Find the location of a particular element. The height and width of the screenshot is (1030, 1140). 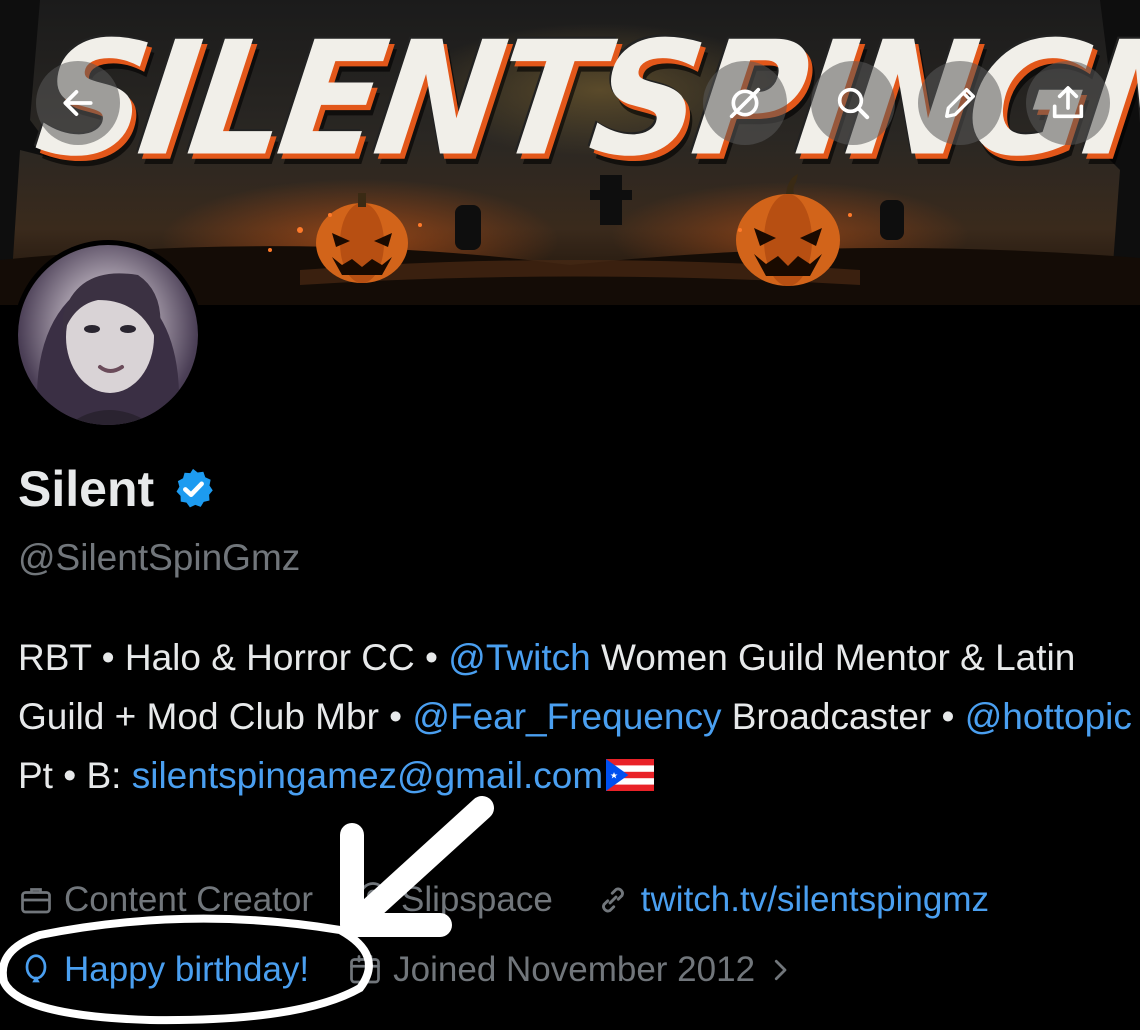

avatar is located at coordinates (108, 335).